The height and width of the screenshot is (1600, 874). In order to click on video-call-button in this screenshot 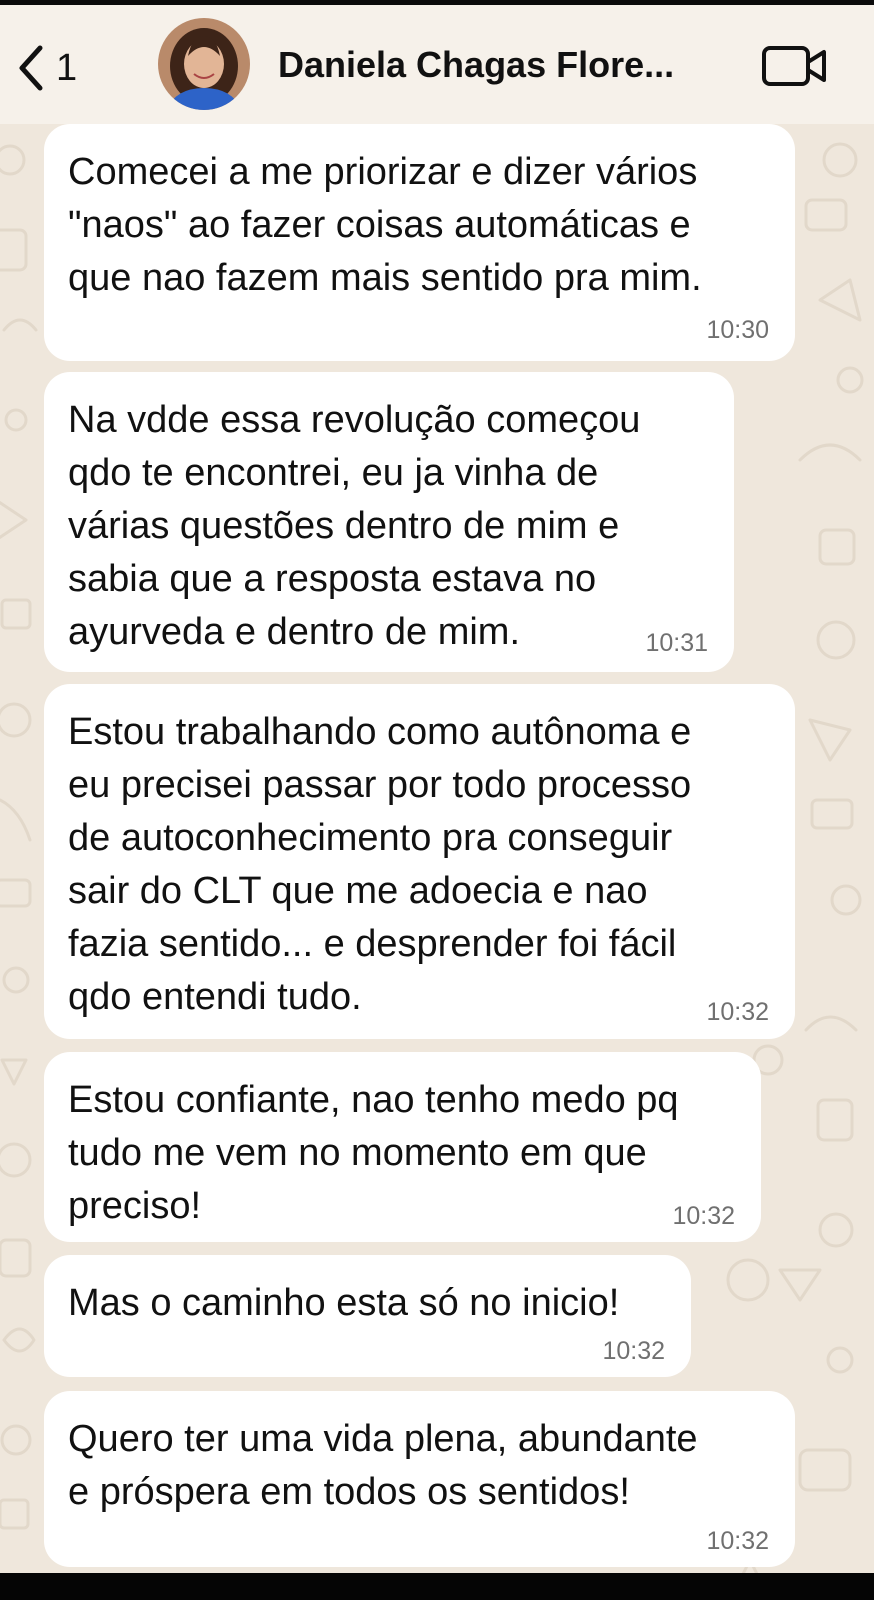, I will do `click(796, 66)`.